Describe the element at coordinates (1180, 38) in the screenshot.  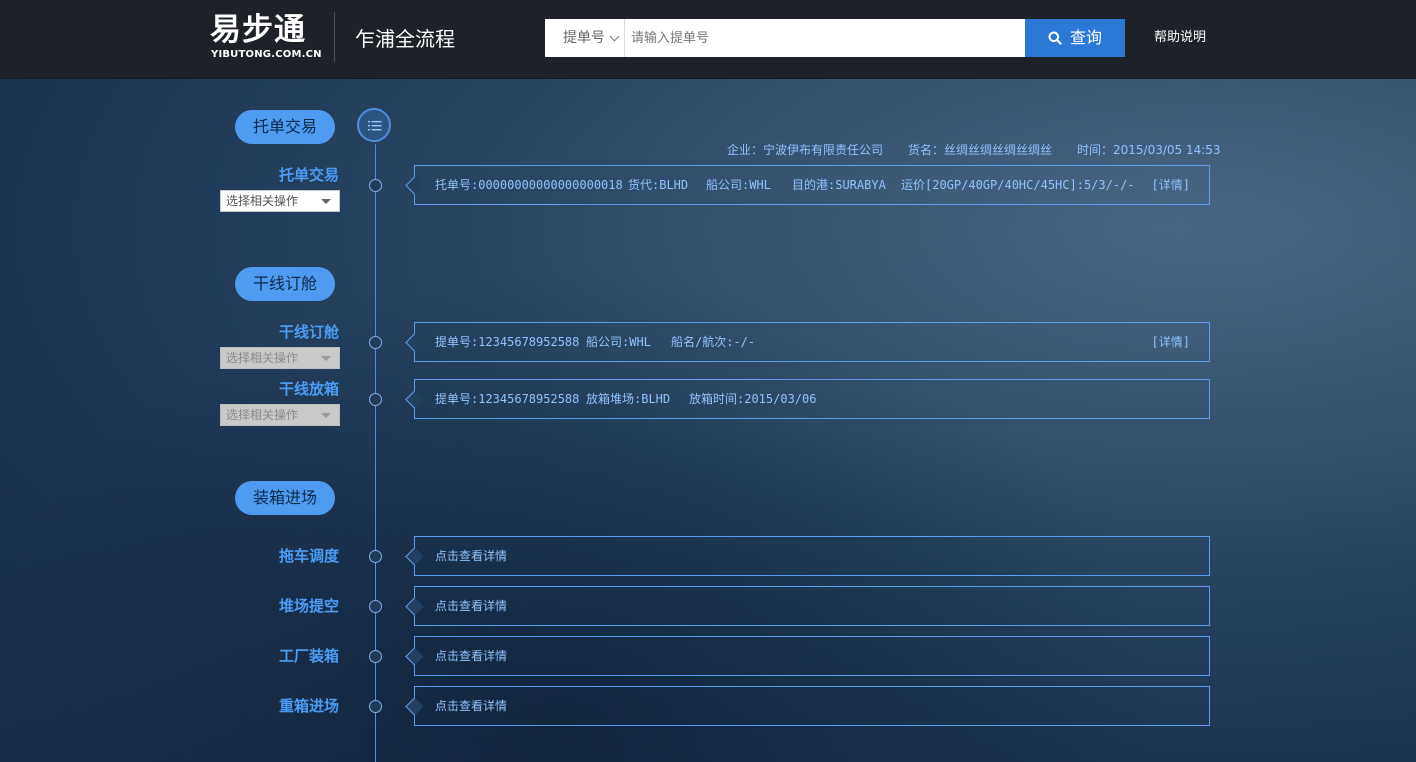
I see `help-link: 帮助说明` at that location.